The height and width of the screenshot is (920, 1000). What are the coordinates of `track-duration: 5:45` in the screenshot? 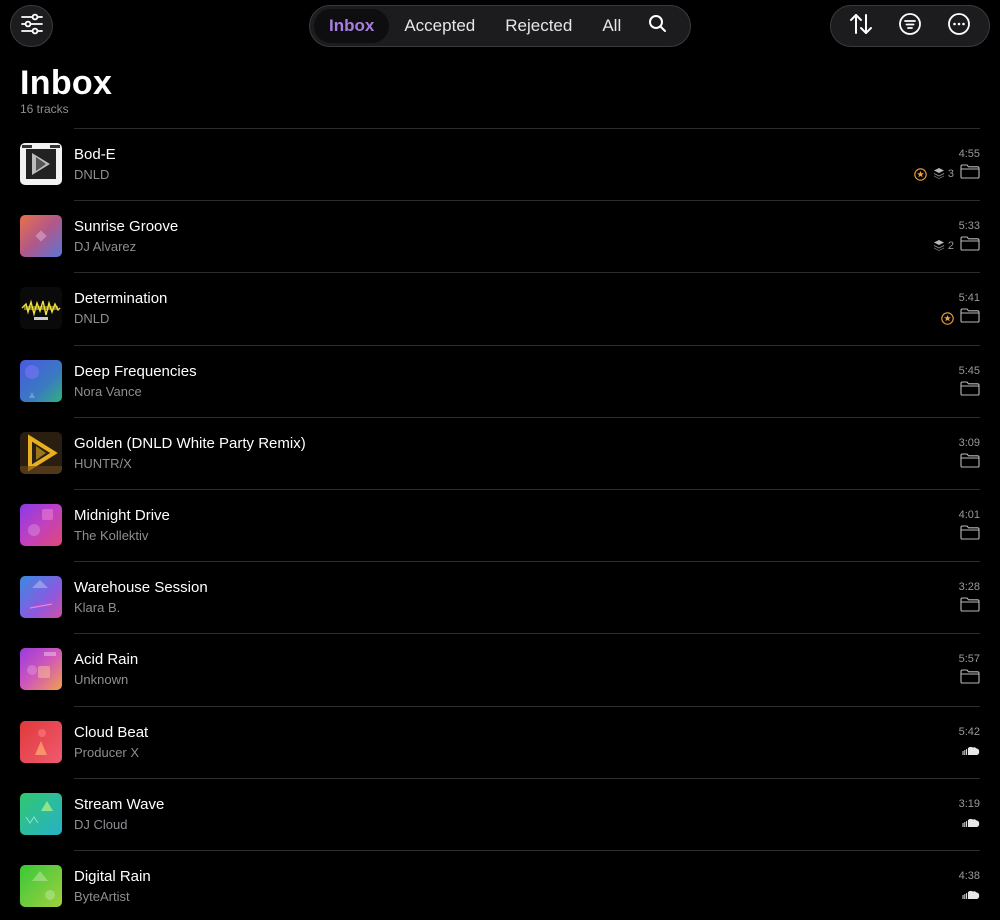 It's located at (969, 370).